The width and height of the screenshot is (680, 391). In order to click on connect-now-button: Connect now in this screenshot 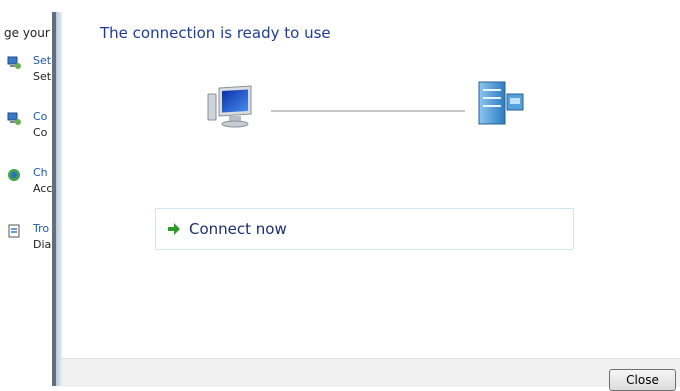, I will do `click(364, 229)`.